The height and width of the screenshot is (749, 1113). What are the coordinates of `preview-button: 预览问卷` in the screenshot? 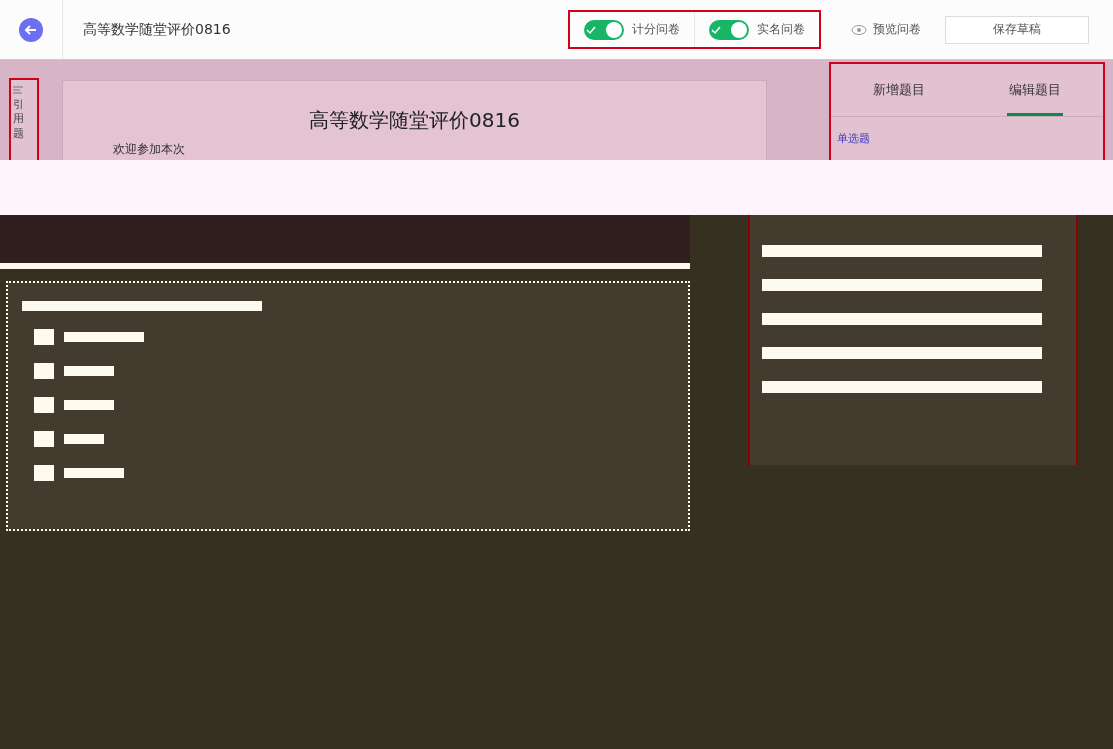 It's located at (886, 29).